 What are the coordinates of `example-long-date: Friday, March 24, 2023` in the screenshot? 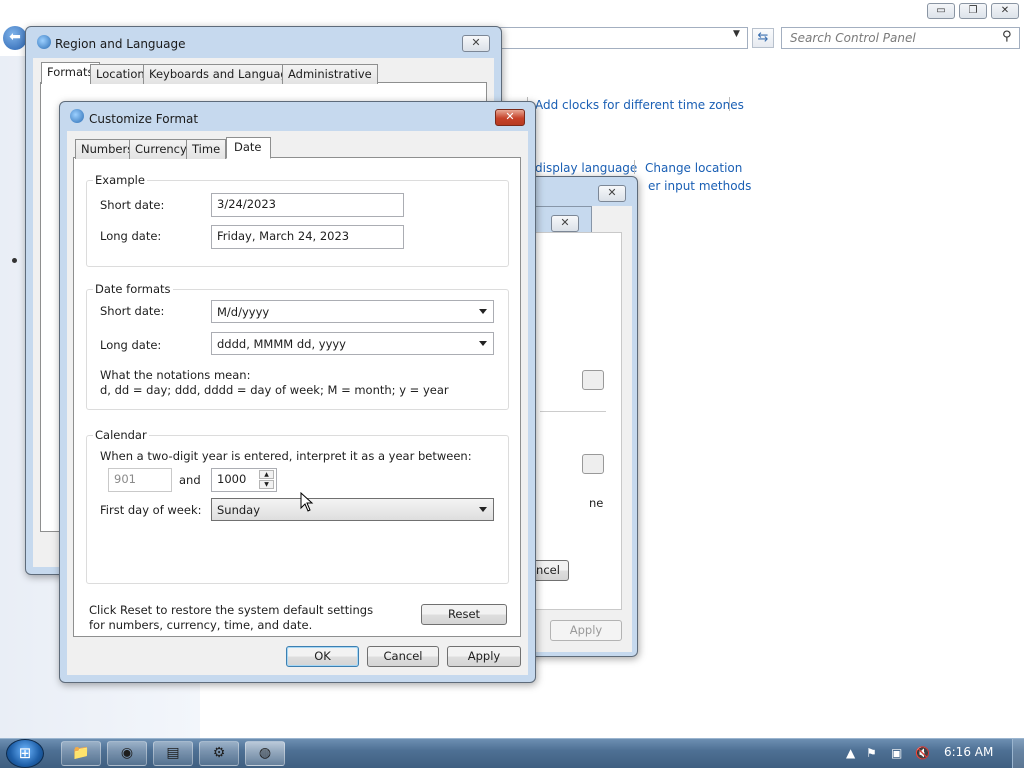 It's located at (307, 237).